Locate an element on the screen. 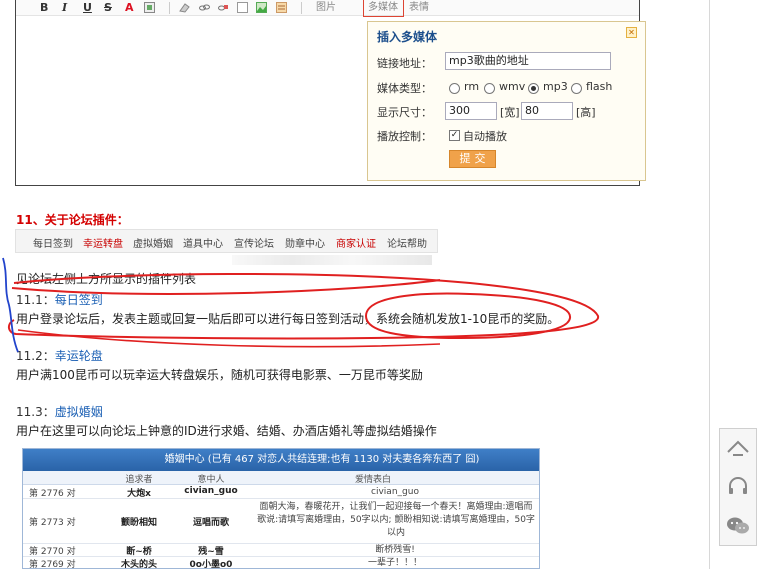  autoplay-checkbox: ✓ is located at coordinates (454, 135).